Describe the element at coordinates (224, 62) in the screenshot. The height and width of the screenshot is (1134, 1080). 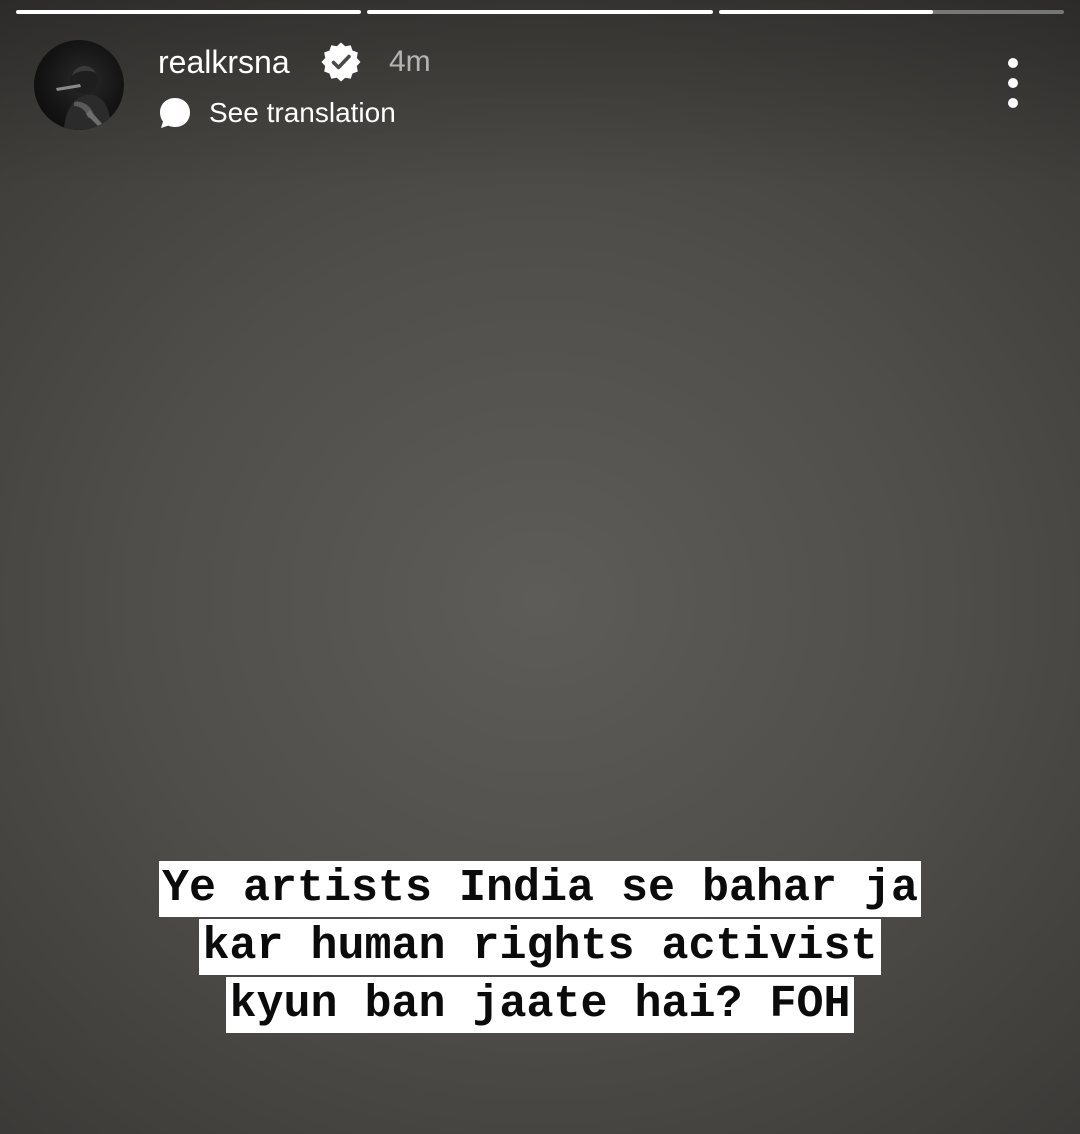
I see `username: realkrsna` at that location.